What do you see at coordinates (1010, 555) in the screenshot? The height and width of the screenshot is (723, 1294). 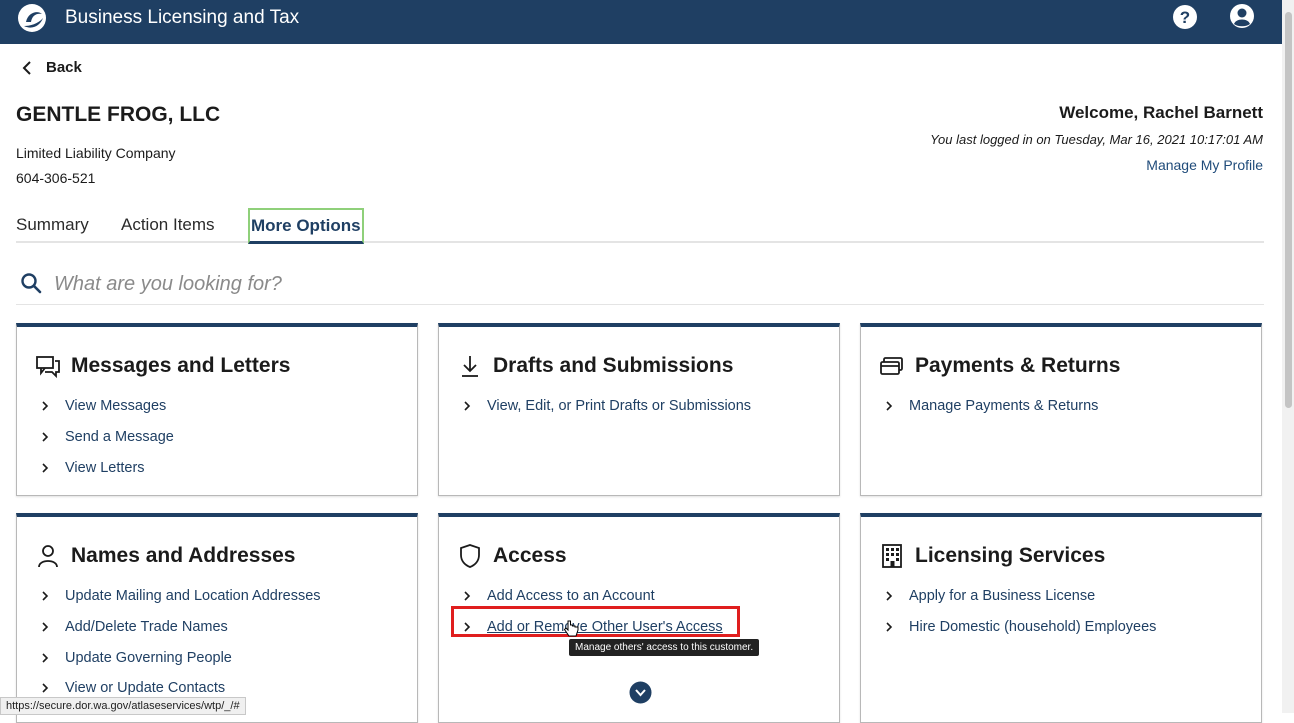 I see `card-title: Licensing Services` at bounding box center [1010, 555].